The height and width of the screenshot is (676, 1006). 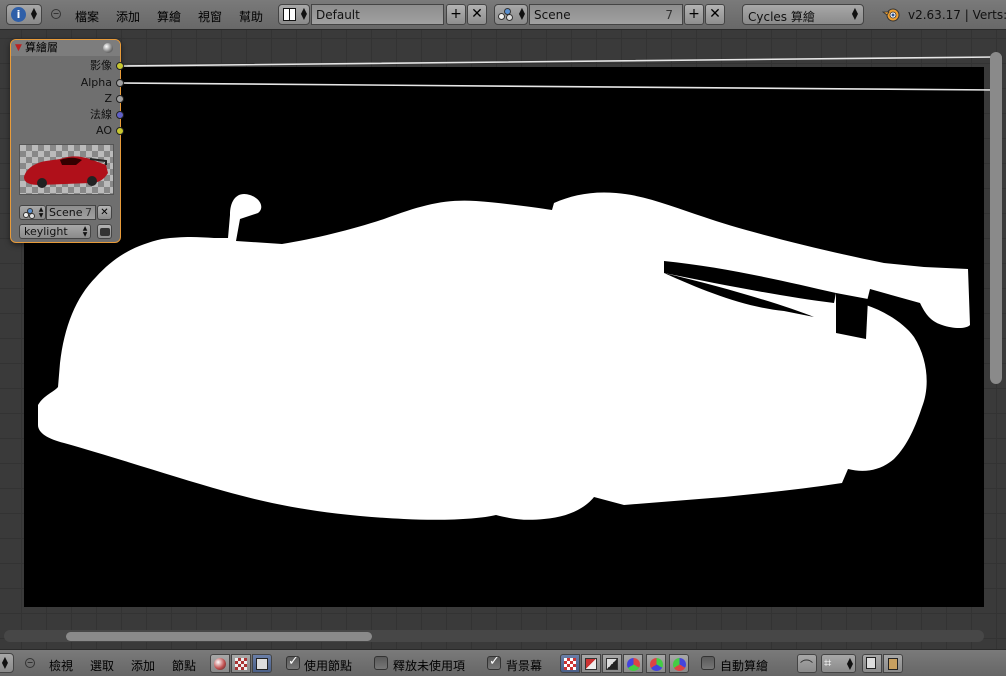 I want to click on delete-scene-button: ✕, so click(x=715, y=14).